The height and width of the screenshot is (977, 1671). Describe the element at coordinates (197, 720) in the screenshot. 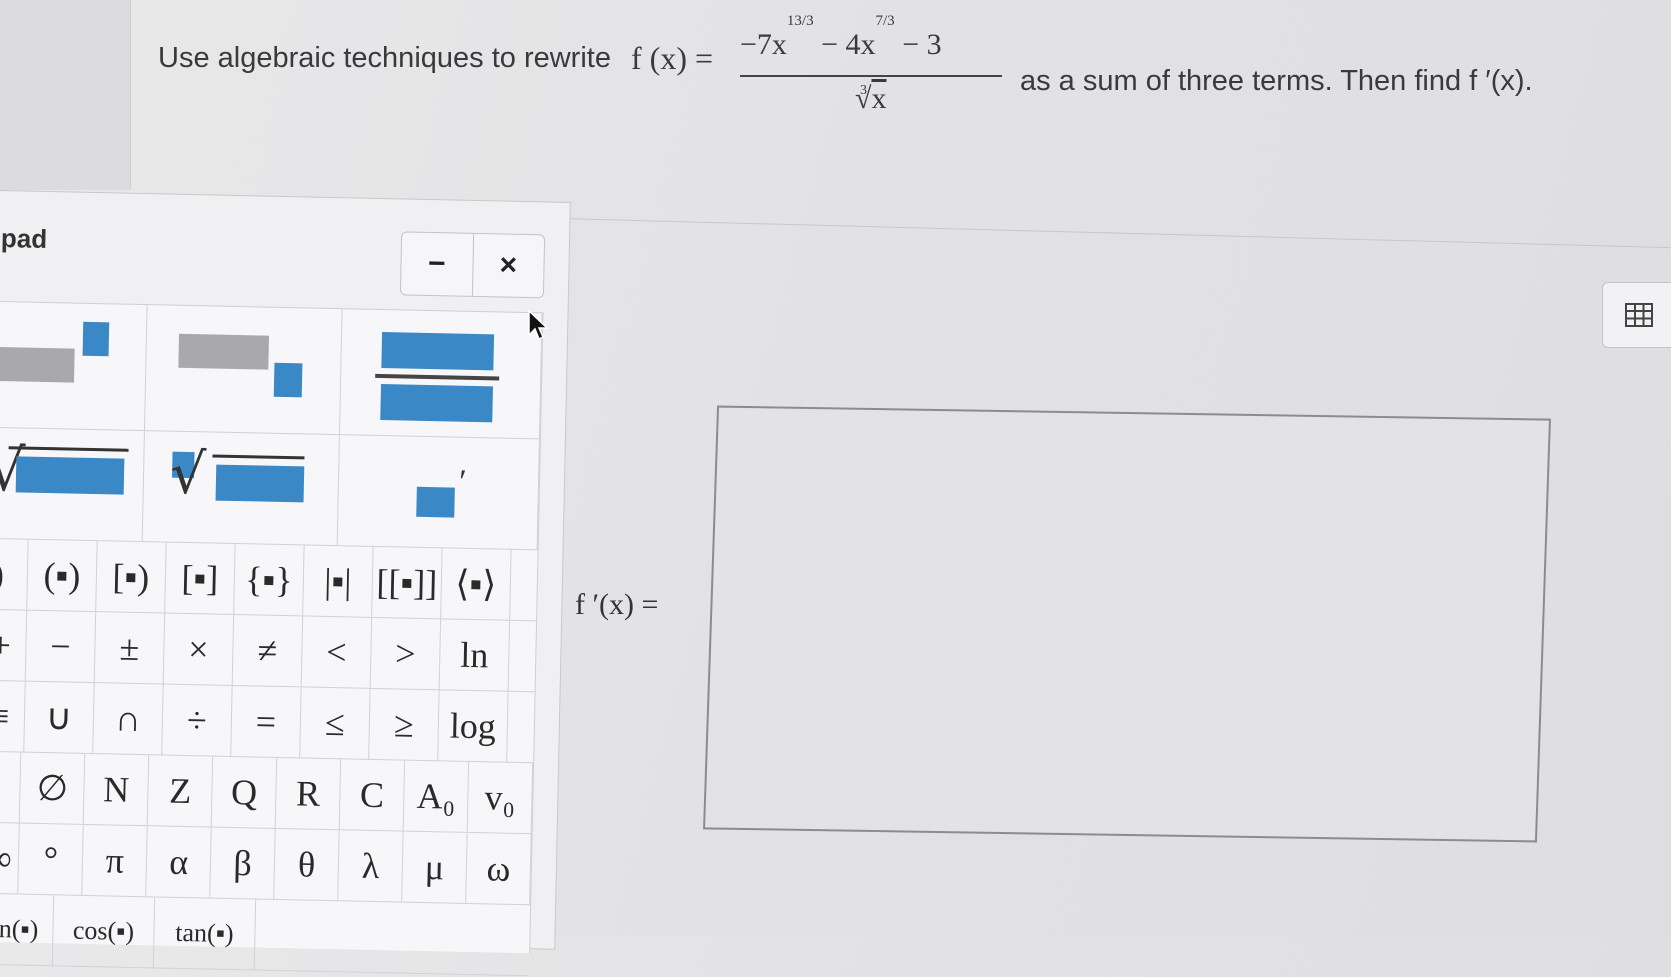

I see `key-divide: ÷` at that location.